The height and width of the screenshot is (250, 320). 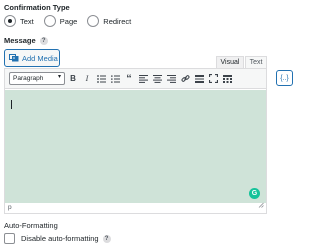 I want to click on toolbar-toggle-icon, so click(x=227, y=79).